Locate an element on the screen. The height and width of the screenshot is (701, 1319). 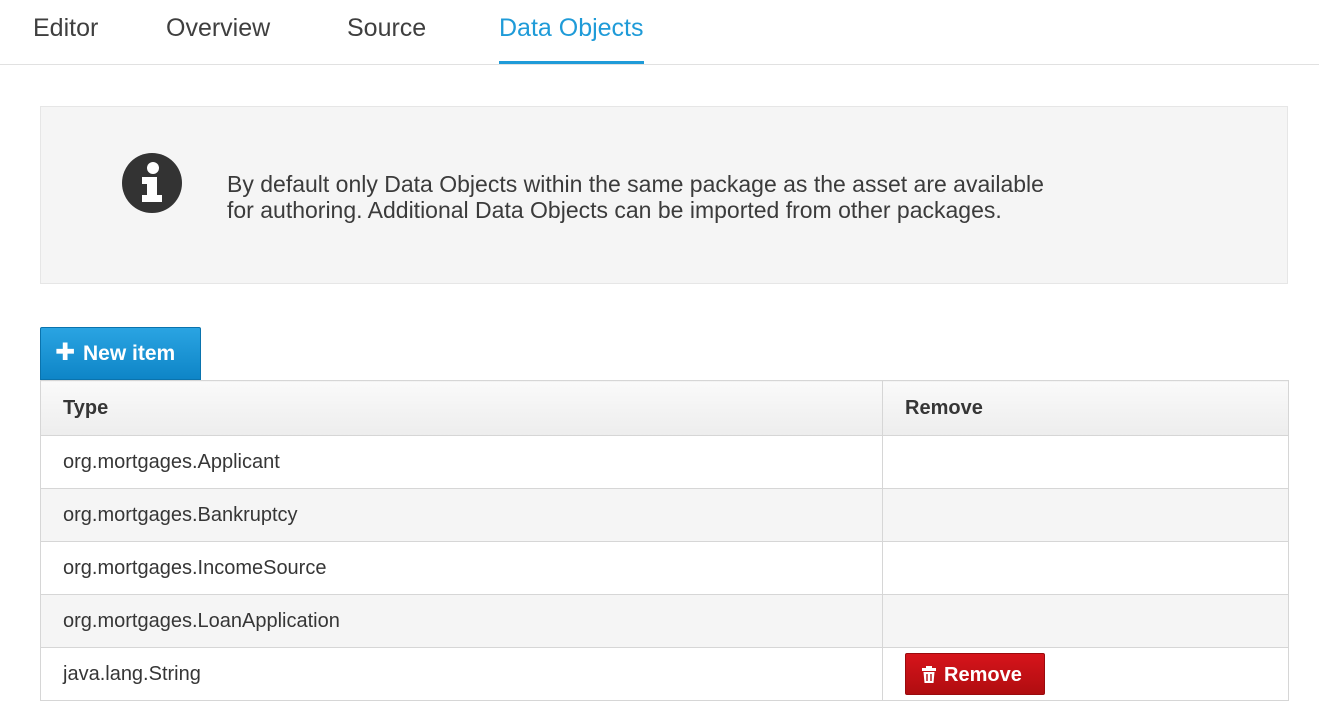
new-item-label: New item is located at coordinates (129, 353).